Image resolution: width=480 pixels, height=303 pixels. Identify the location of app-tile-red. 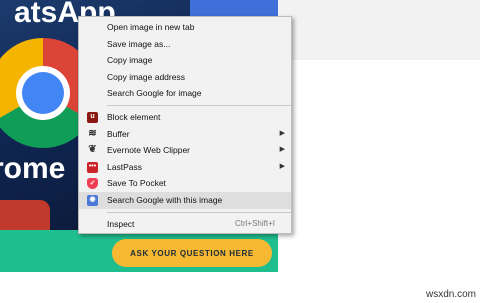
(25, 215).